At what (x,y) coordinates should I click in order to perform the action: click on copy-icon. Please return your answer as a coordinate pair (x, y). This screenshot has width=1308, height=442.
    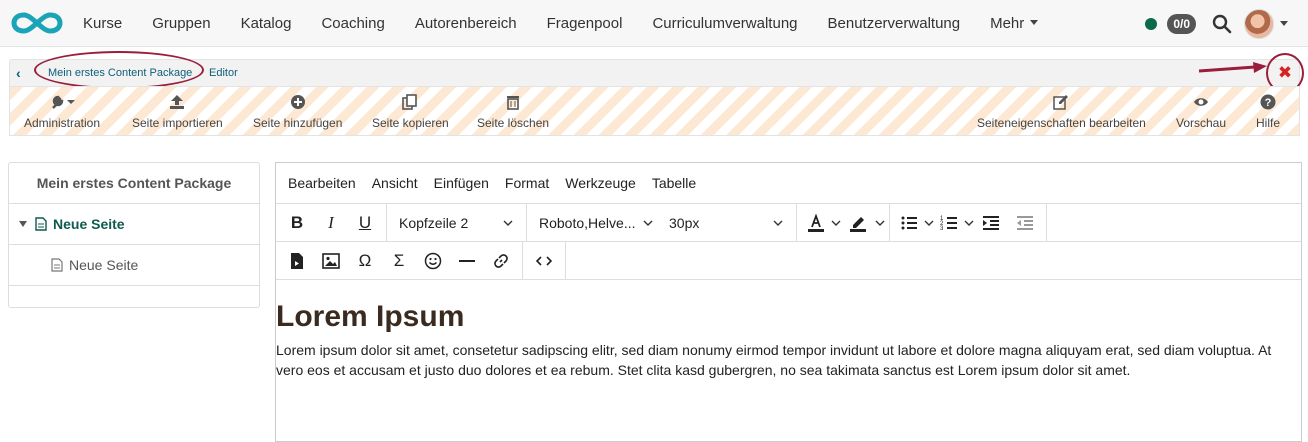
    Looking at the image, I should click on (410, 102).